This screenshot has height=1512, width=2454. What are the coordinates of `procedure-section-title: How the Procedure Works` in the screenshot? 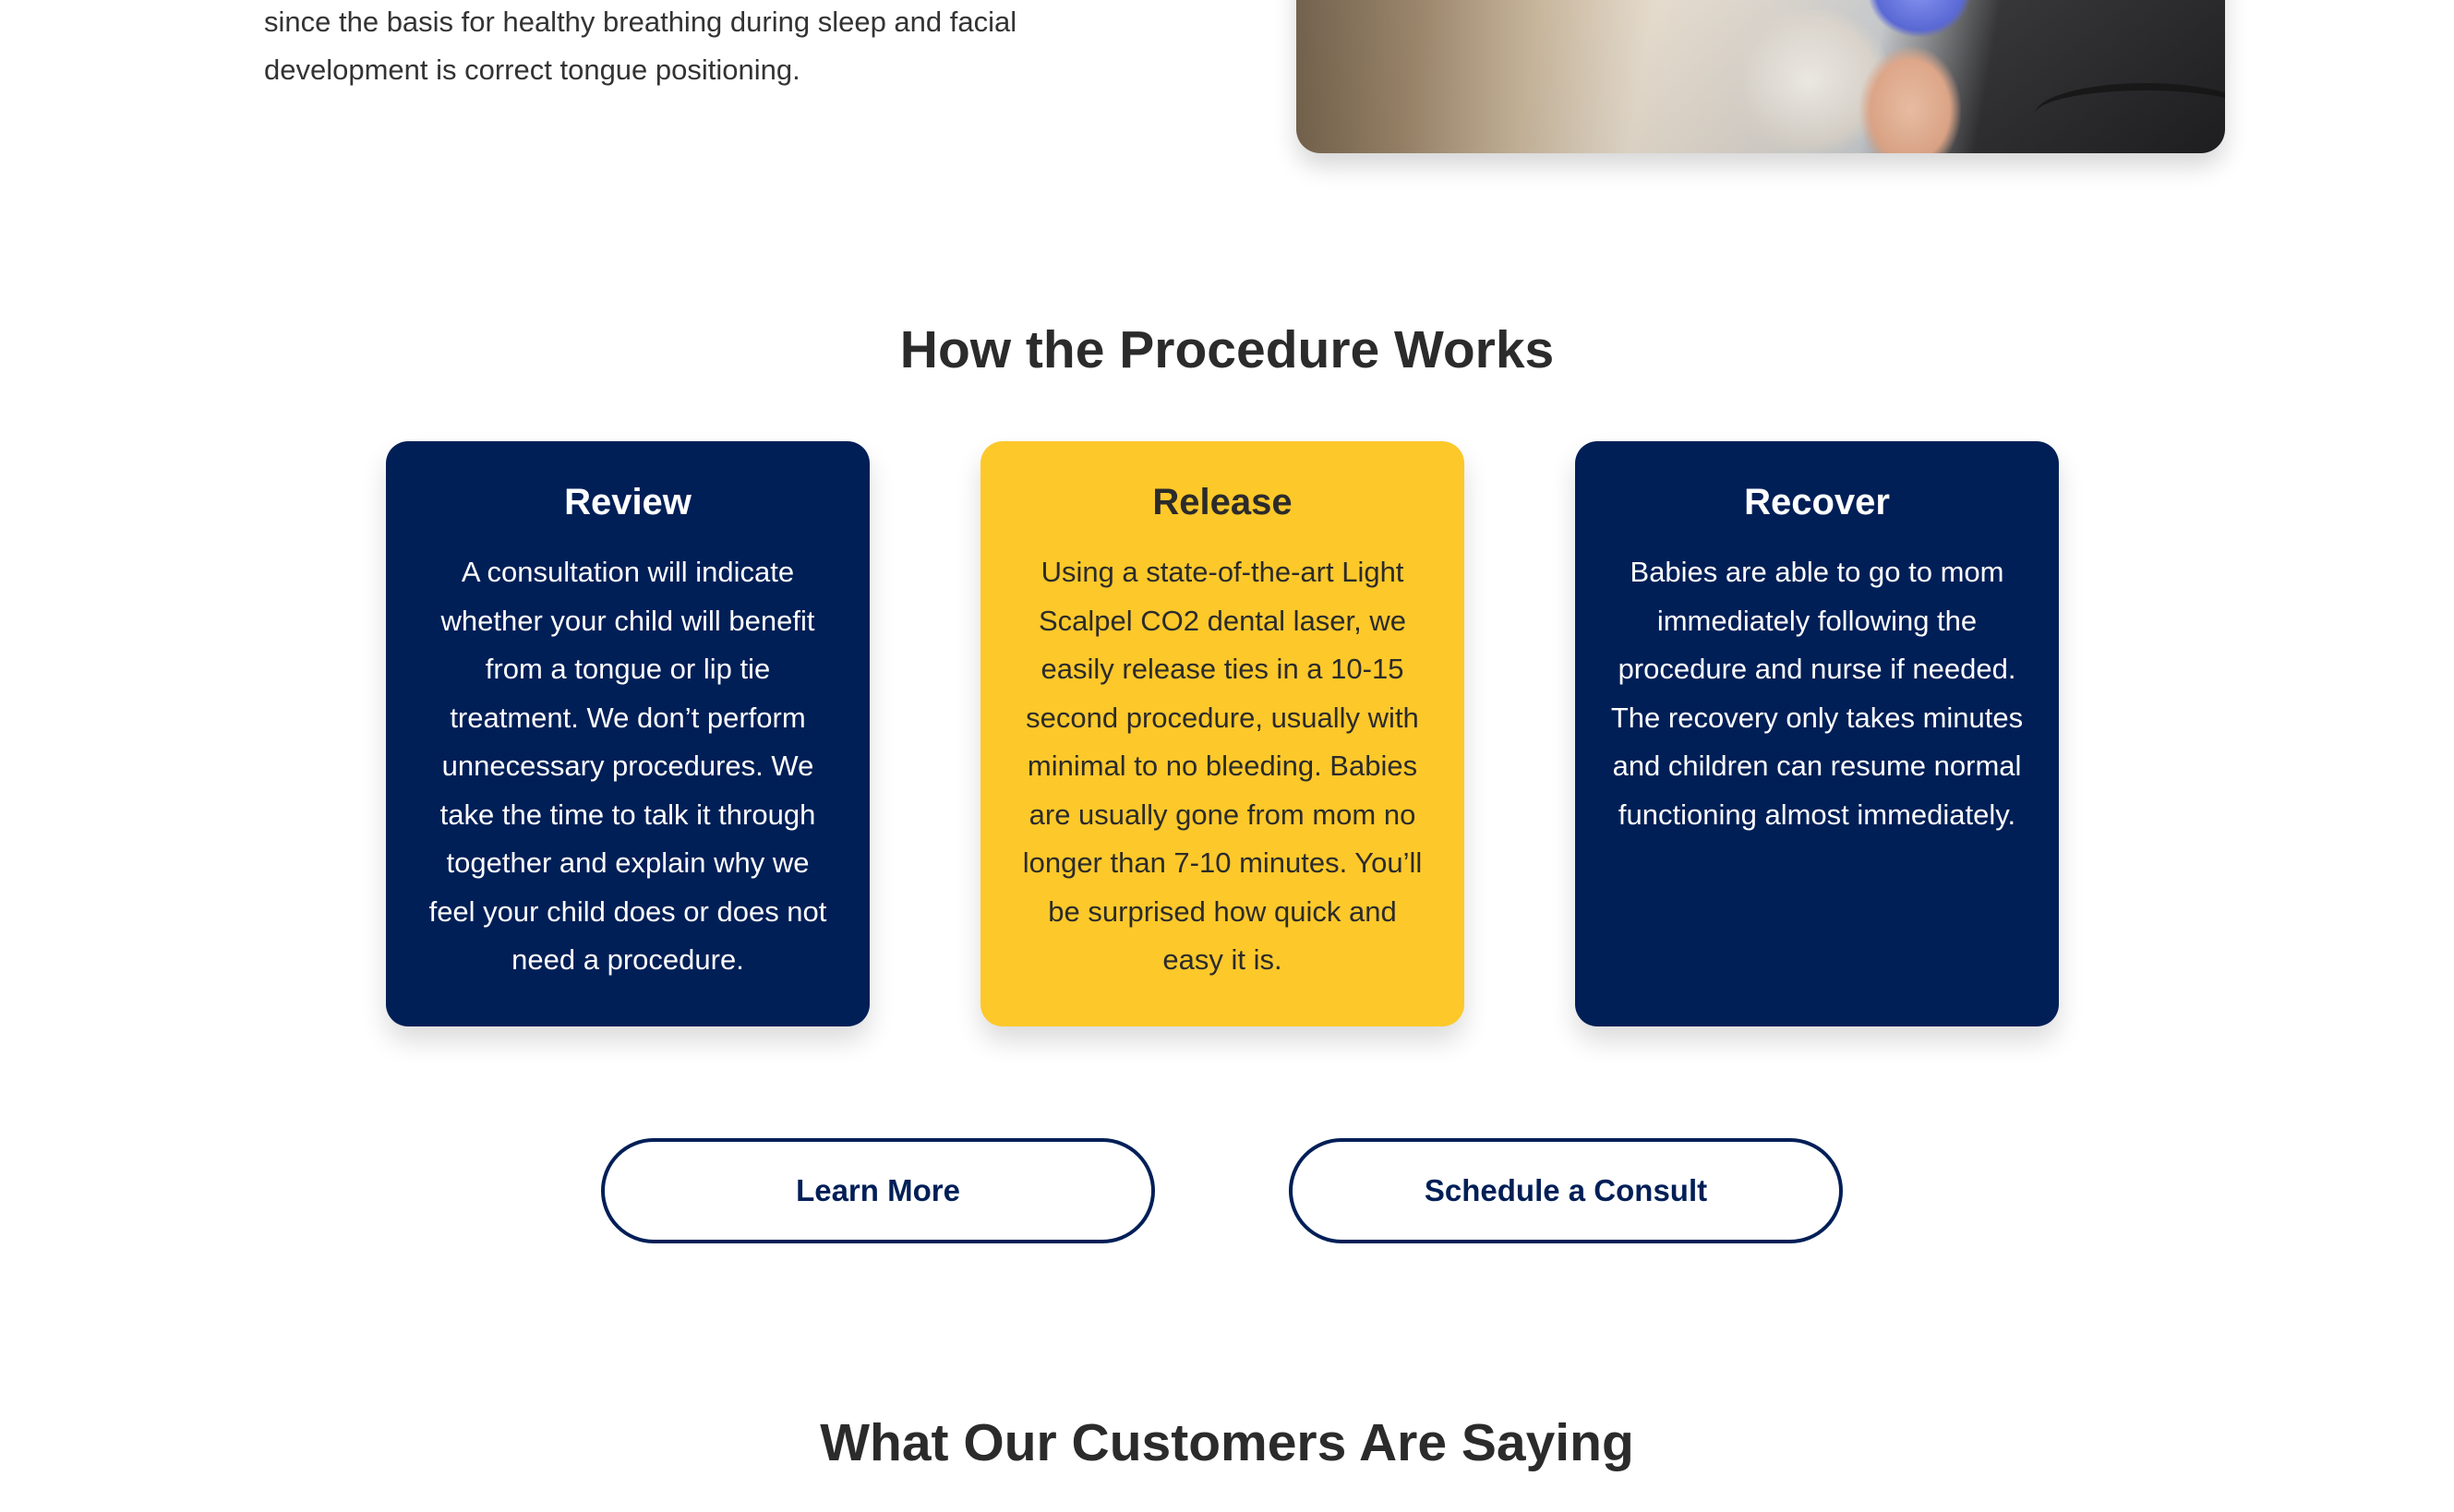 It's located at (1227, 349).